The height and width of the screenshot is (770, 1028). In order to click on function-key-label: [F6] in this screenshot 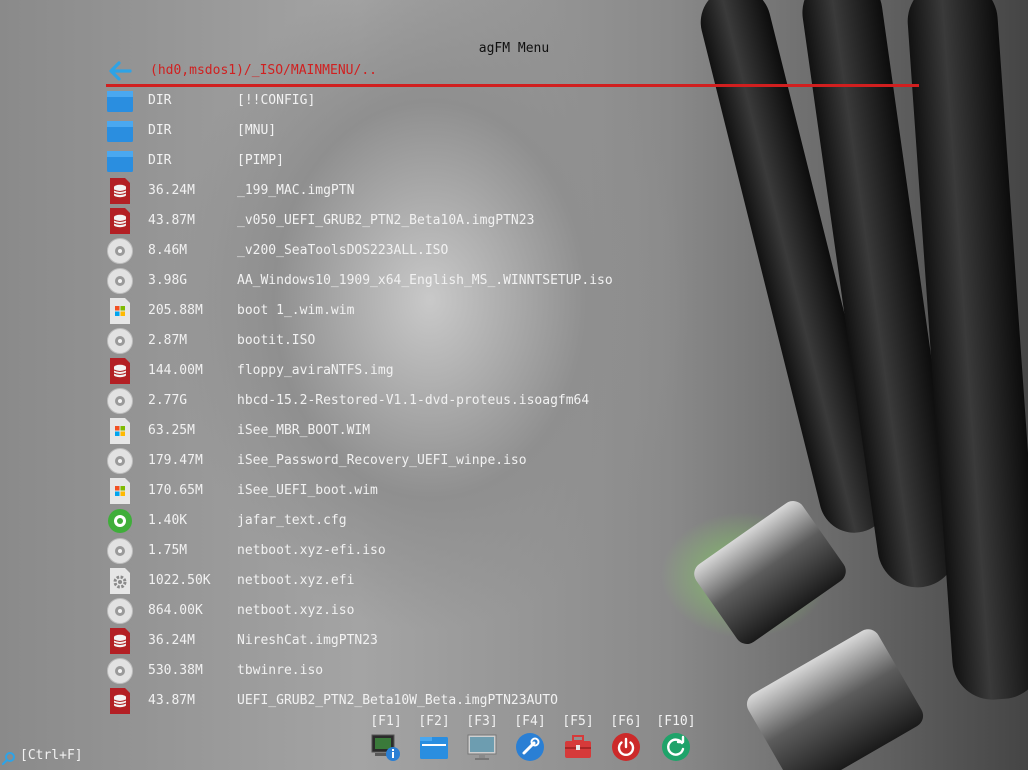, I will do `click(626, 721)`.